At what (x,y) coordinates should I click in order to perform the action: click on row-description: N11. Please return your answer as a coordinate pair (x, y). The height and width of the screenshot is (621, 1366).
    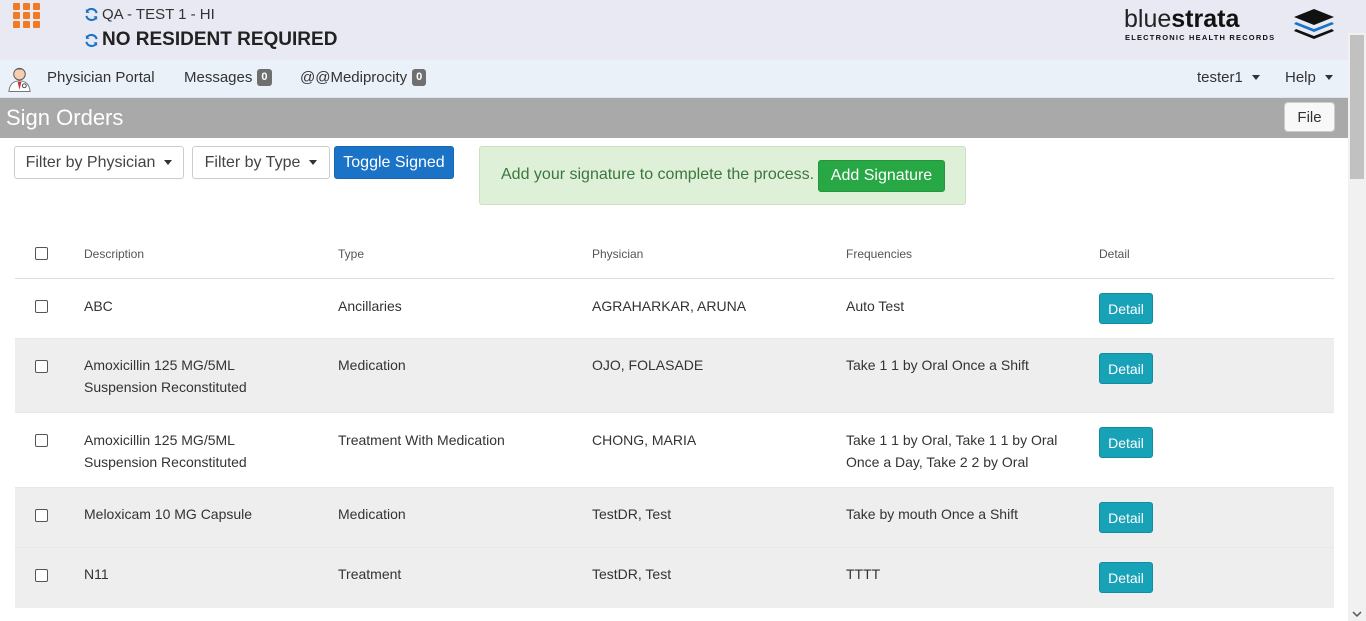
    Looking at the image, I should click on (96, 574).